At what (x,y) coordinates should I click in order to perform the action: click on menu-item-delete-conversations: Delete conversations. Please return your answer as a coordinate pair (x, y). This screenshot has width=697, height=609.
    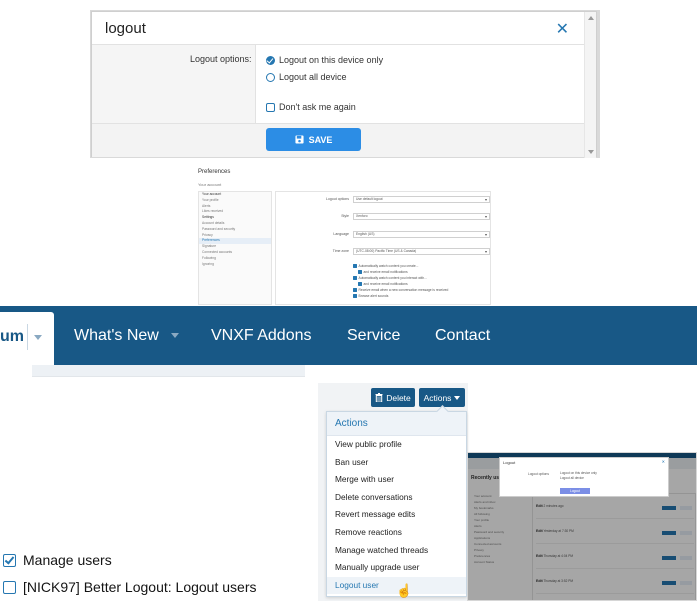
    Looking at the image, I should click on (396, 498).